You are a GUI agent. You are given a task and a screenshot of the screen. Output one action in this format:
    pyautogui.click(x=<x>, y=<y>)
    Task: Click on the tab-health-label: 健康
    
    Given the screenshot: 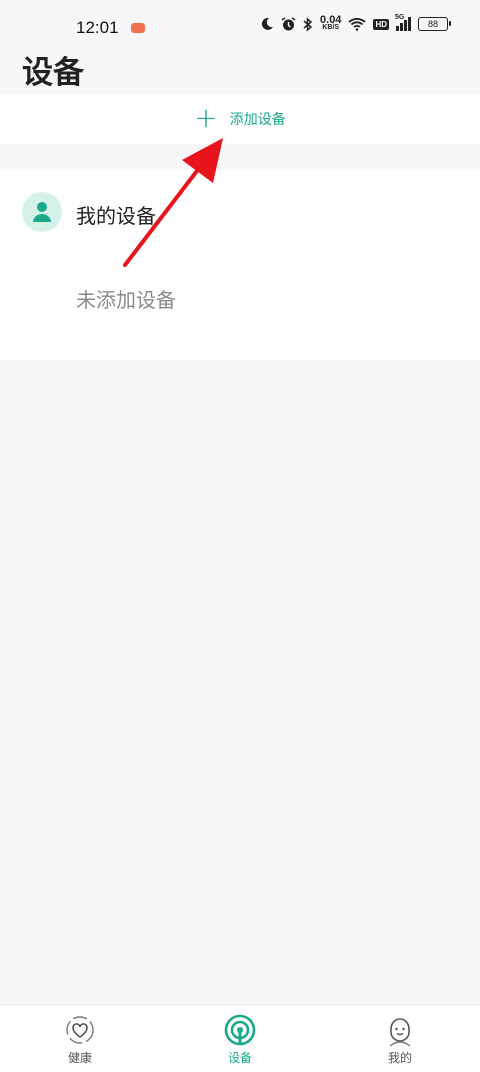 What is the action you would take?
    pyautogui.click(x=79, y=1058)
    